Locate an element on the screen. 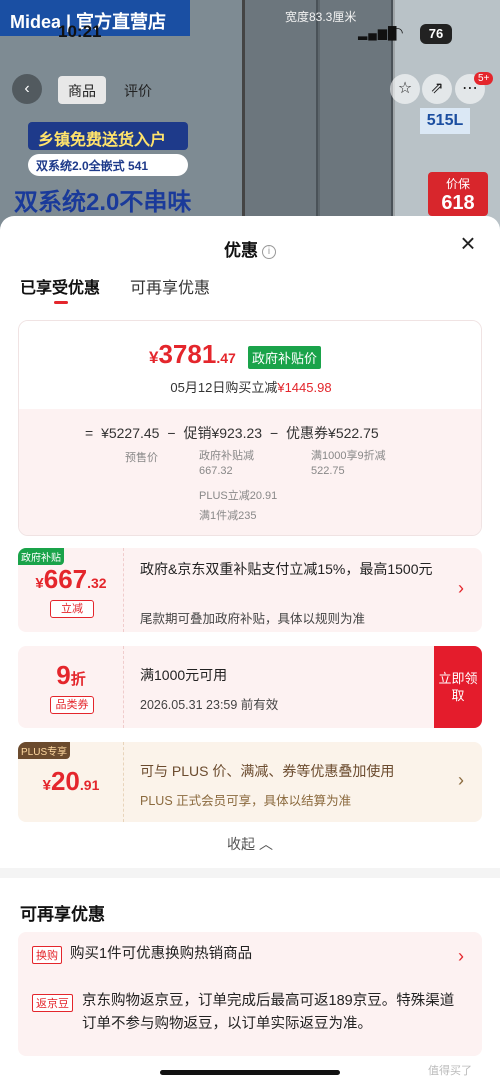 The width and height of the screenshot is (500, 1084). jingdou-tag: 返京豆 is located at coordinates (52, 1003).